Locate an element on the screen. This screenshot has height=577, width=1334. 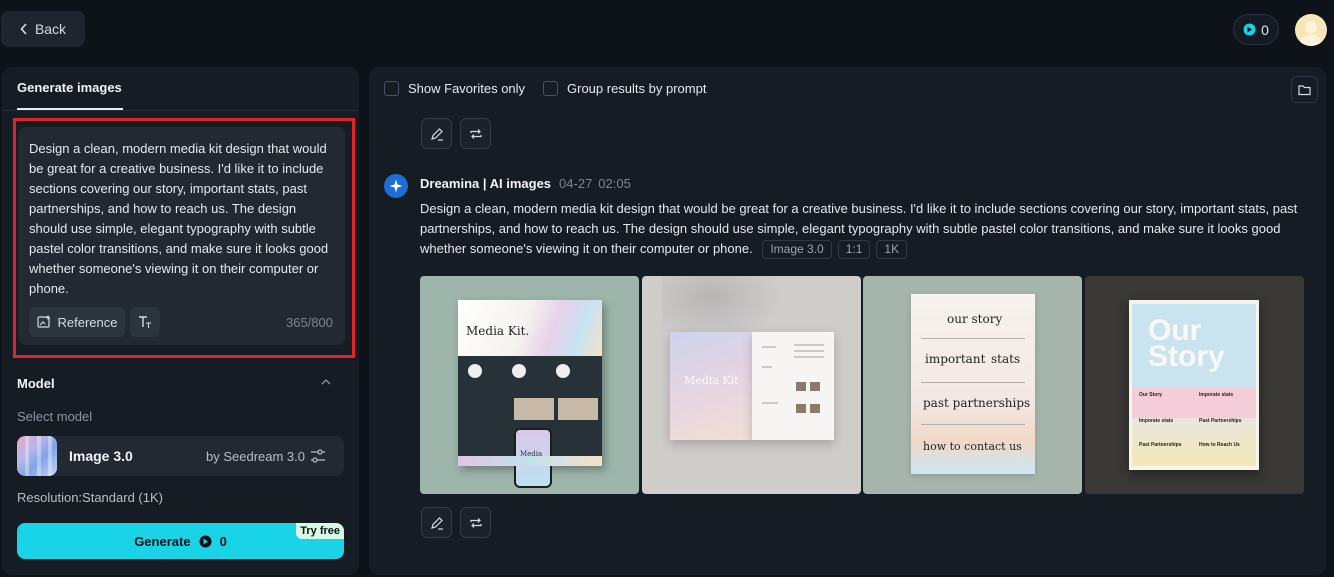
generate-button: Generate 0 Try free is located at coordinates (180, 541).